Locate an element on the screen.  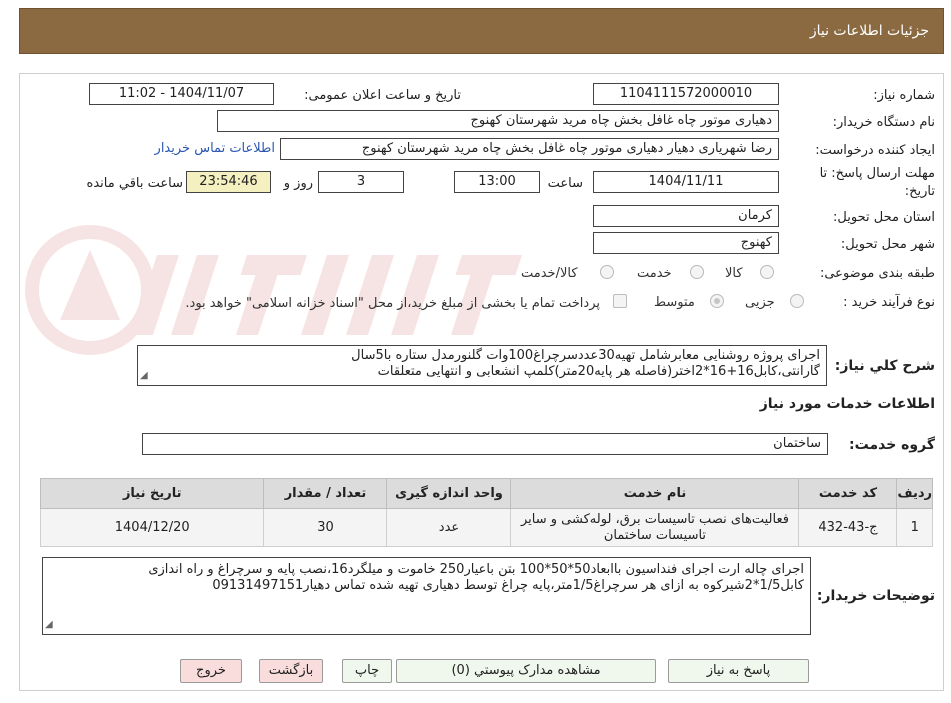
col-qty-header: تعداد / مقدار is located at coordinates (325, 493).